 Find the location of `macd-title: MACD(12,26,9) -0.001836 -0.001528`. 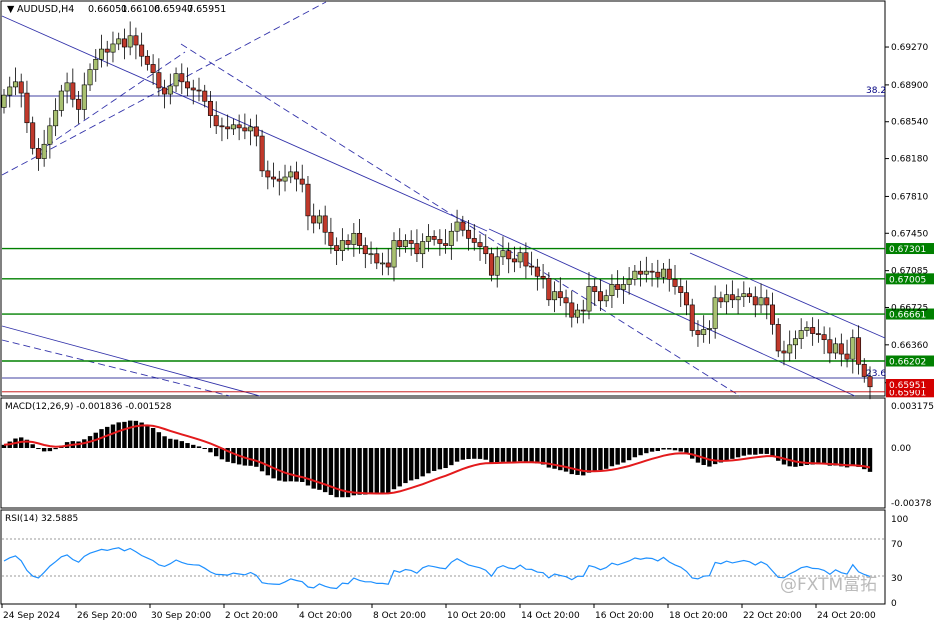

macd-title: MACD(12,26,9) -0.001836 -0.001528 is located at coordinates (88, 407).